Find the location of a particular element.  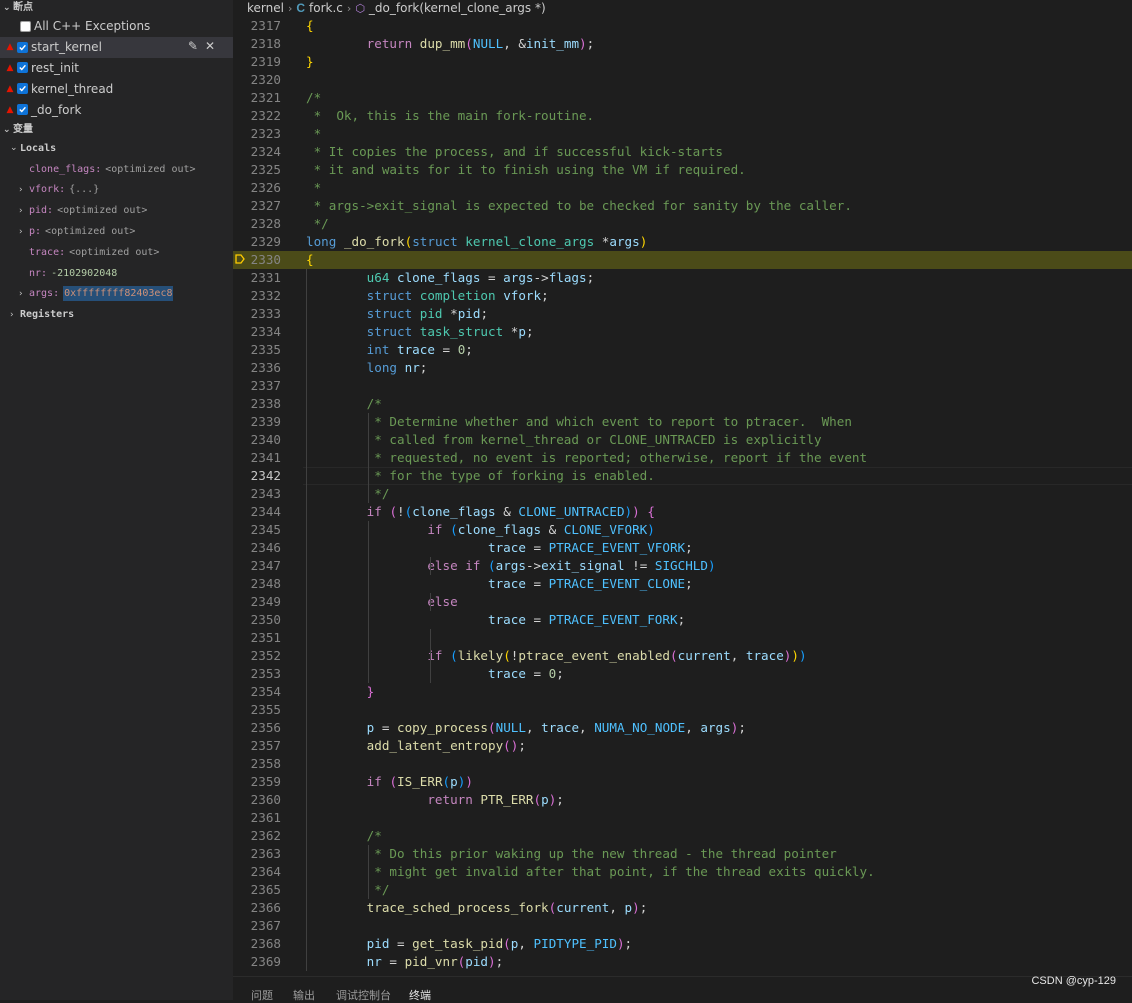

code-line: 2335 int trace = 0; is located at coordinates (682, 350).